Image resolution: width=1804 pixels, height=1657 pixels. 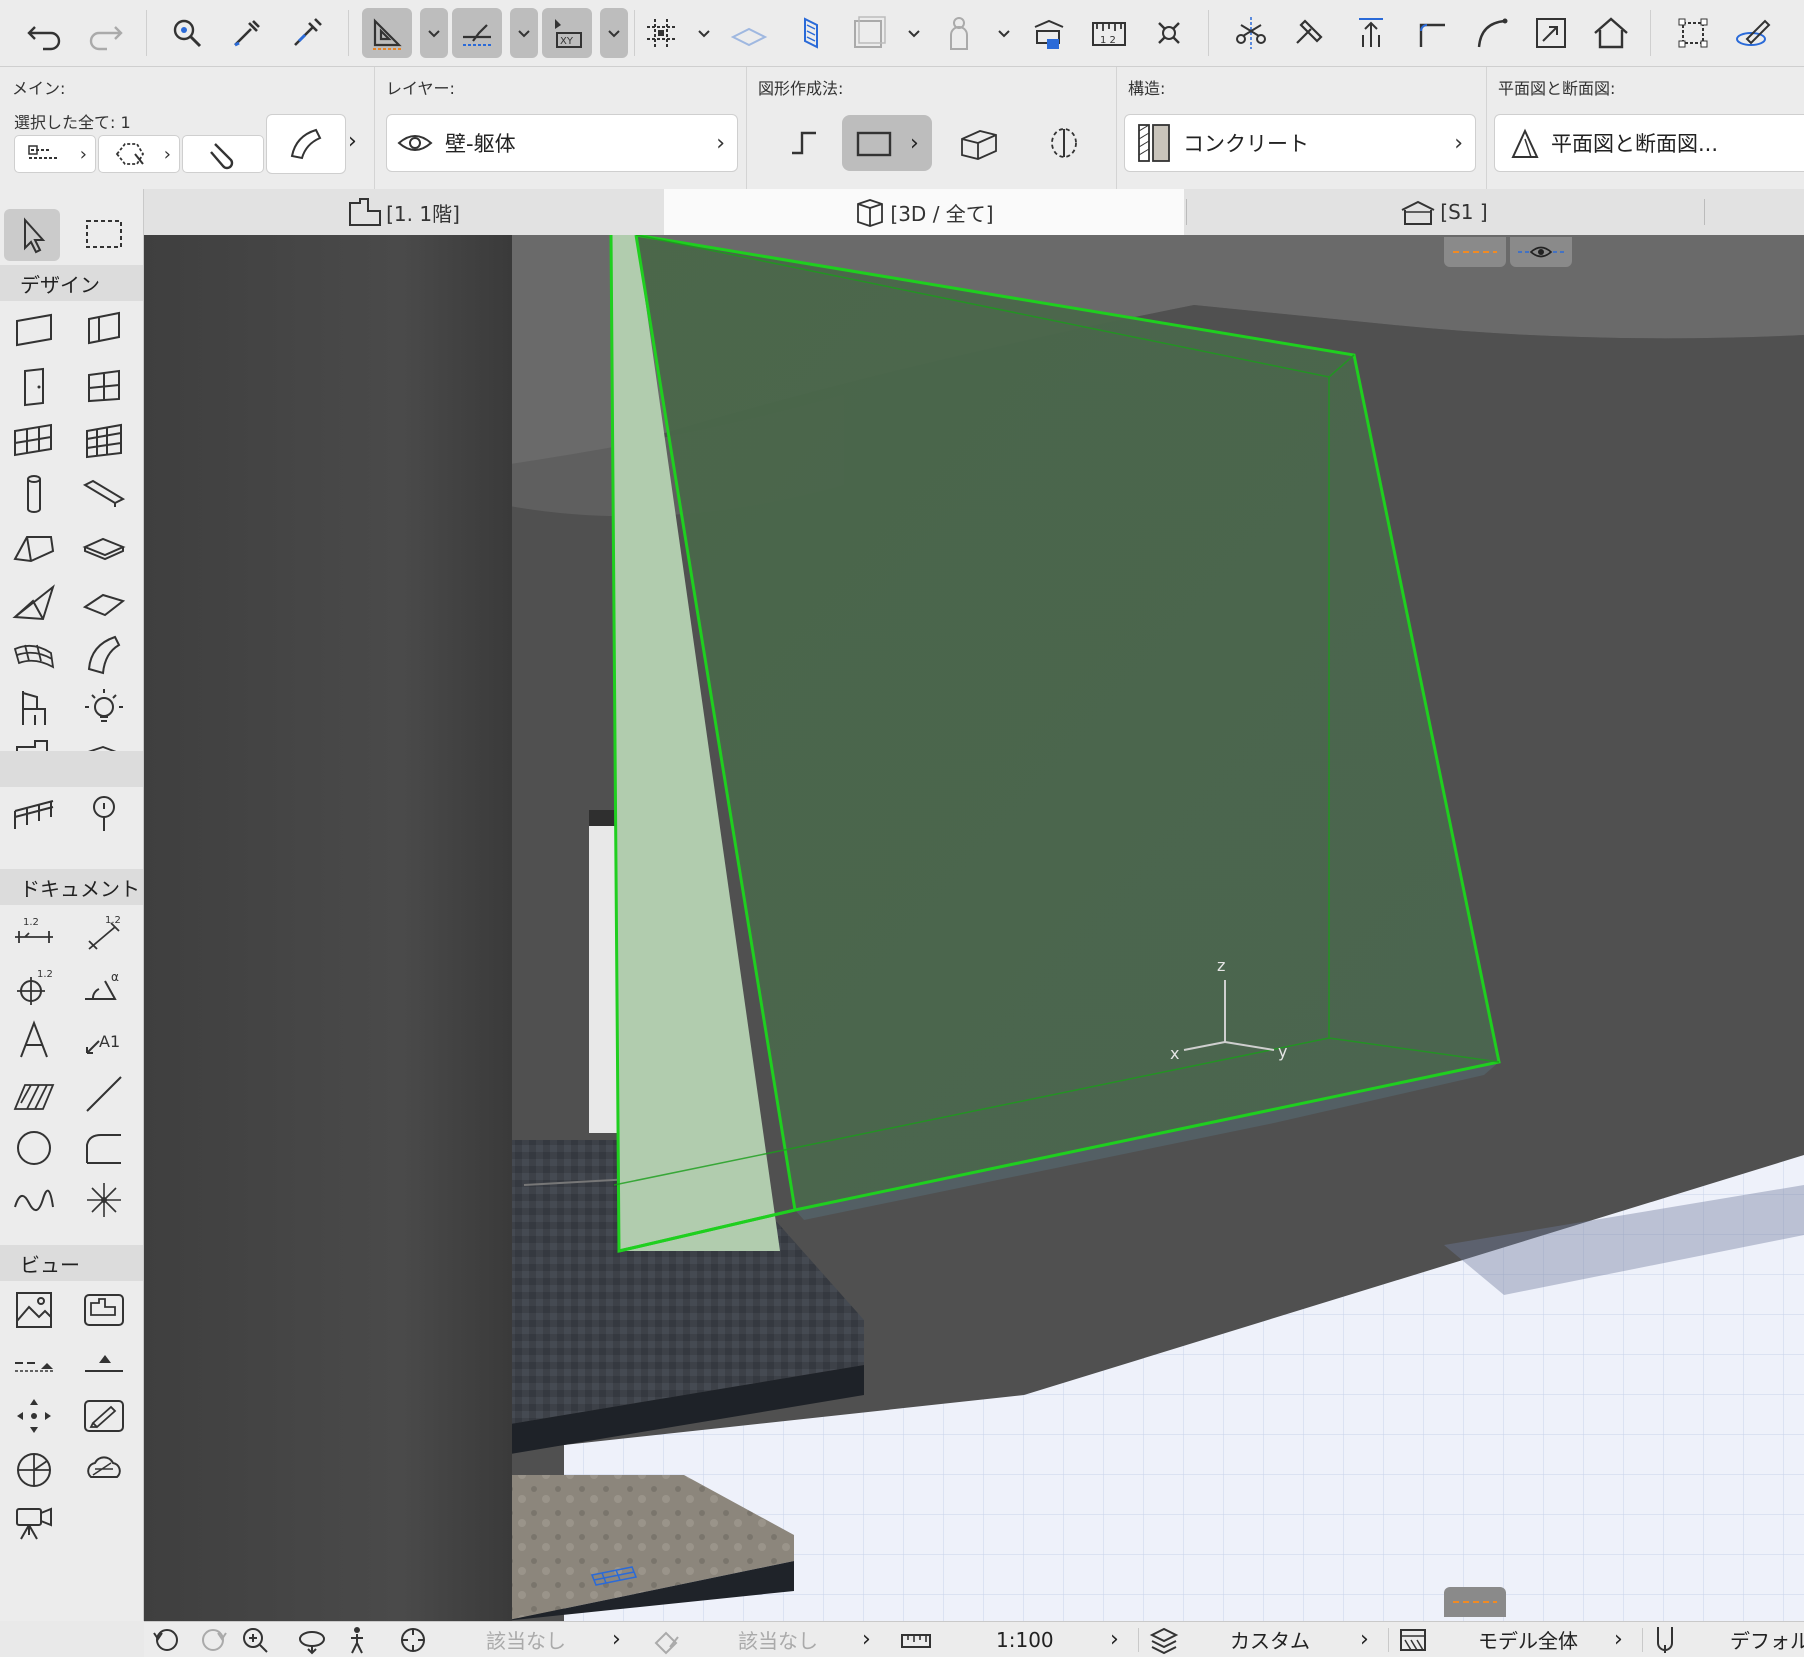 What do you see at coordinates (567, 33) in the screenshot?
I see `coordinate-input-icon: XY` at bounding box center [567, 33].